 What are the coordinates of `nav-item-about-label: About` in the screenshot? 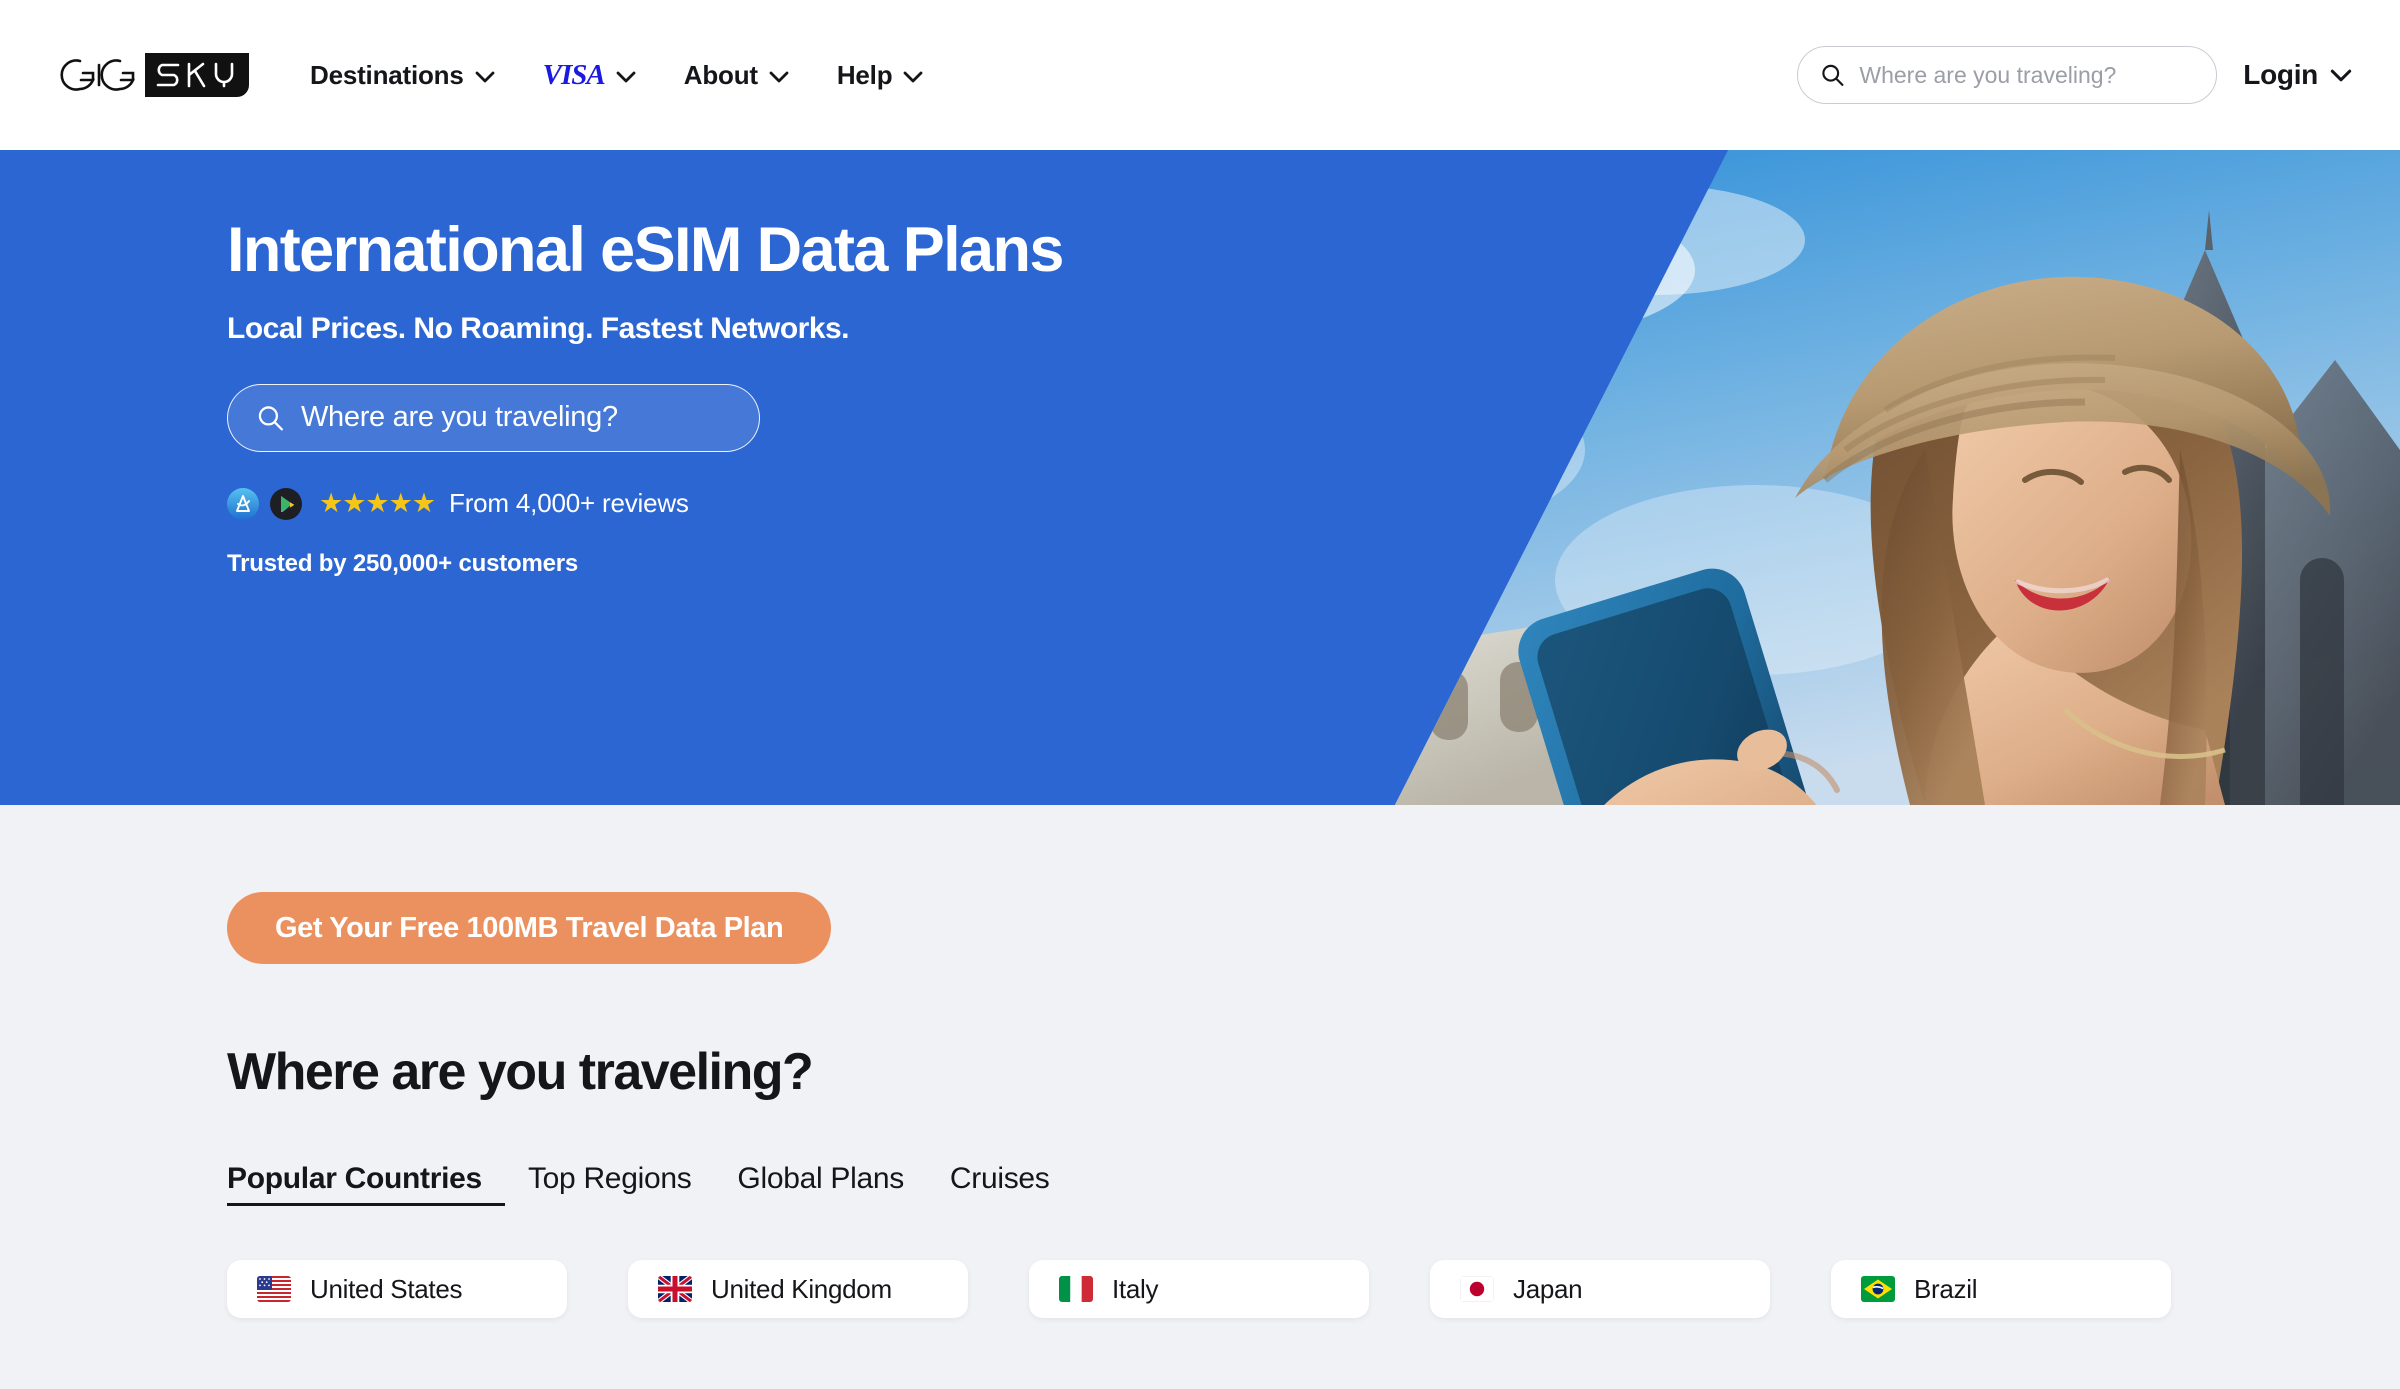 It's located at (720, 74).